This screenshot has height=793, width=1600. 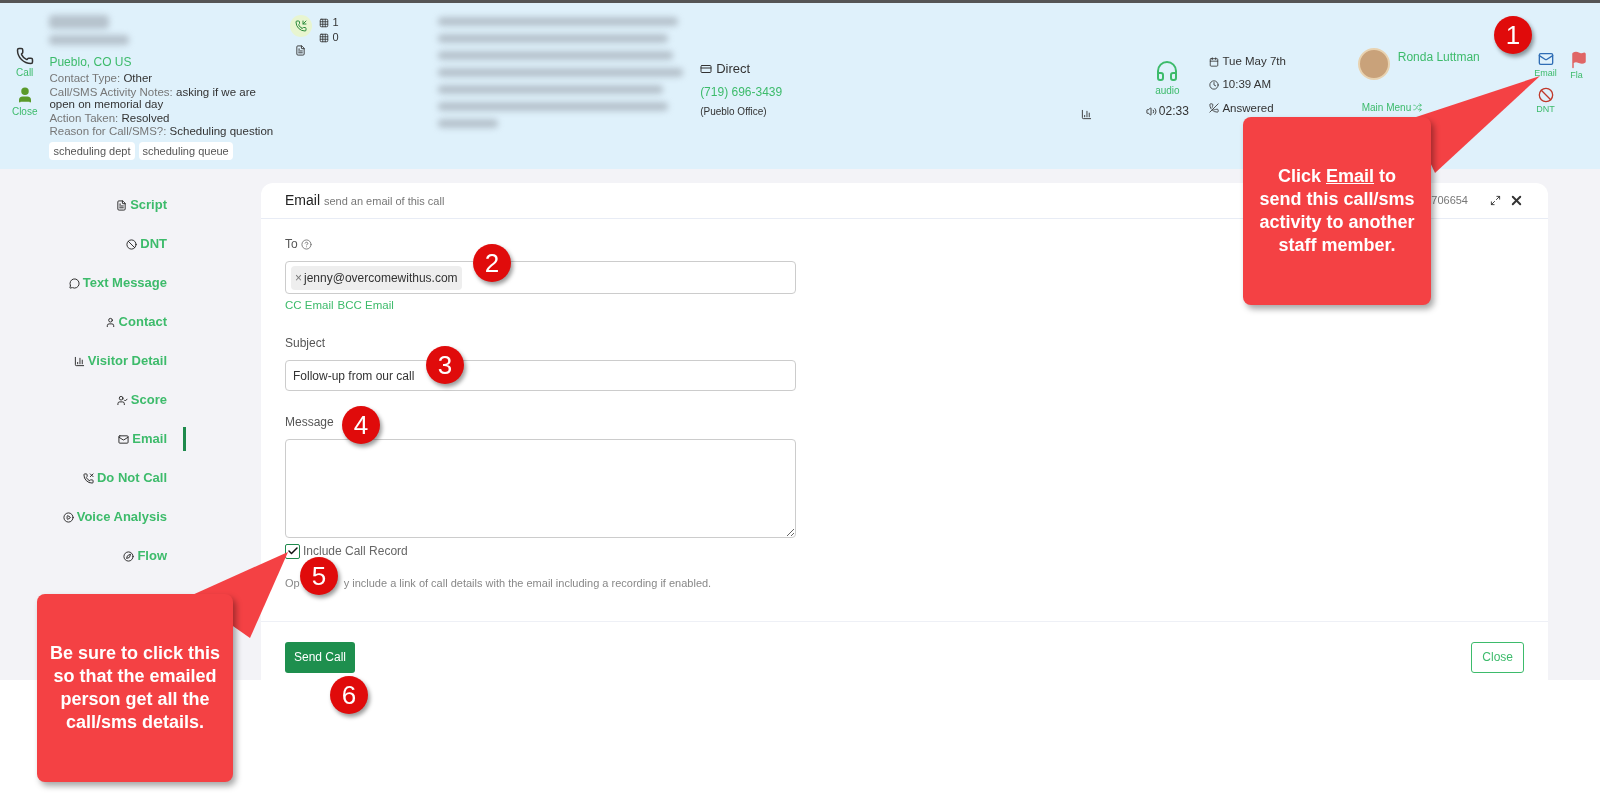 What do you see at coordinates (292, 584) in the screenshot?
I see `help-text: Op` at bounding box center [292, 584].